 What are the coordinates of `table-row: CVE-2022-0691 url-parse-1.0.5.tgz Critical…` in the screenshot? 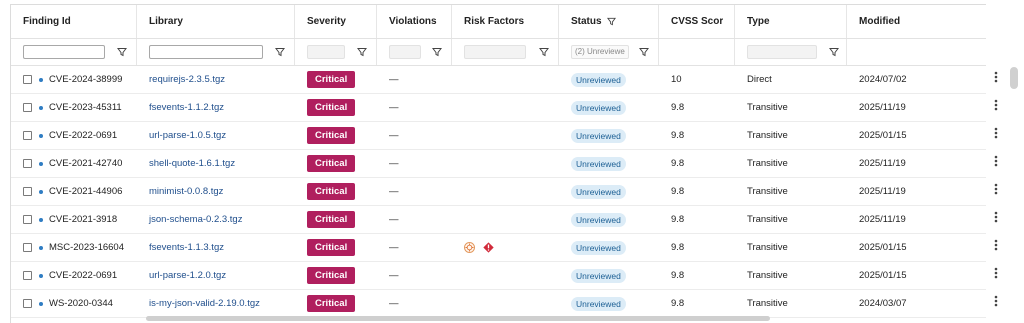 It's located at (499, 136).